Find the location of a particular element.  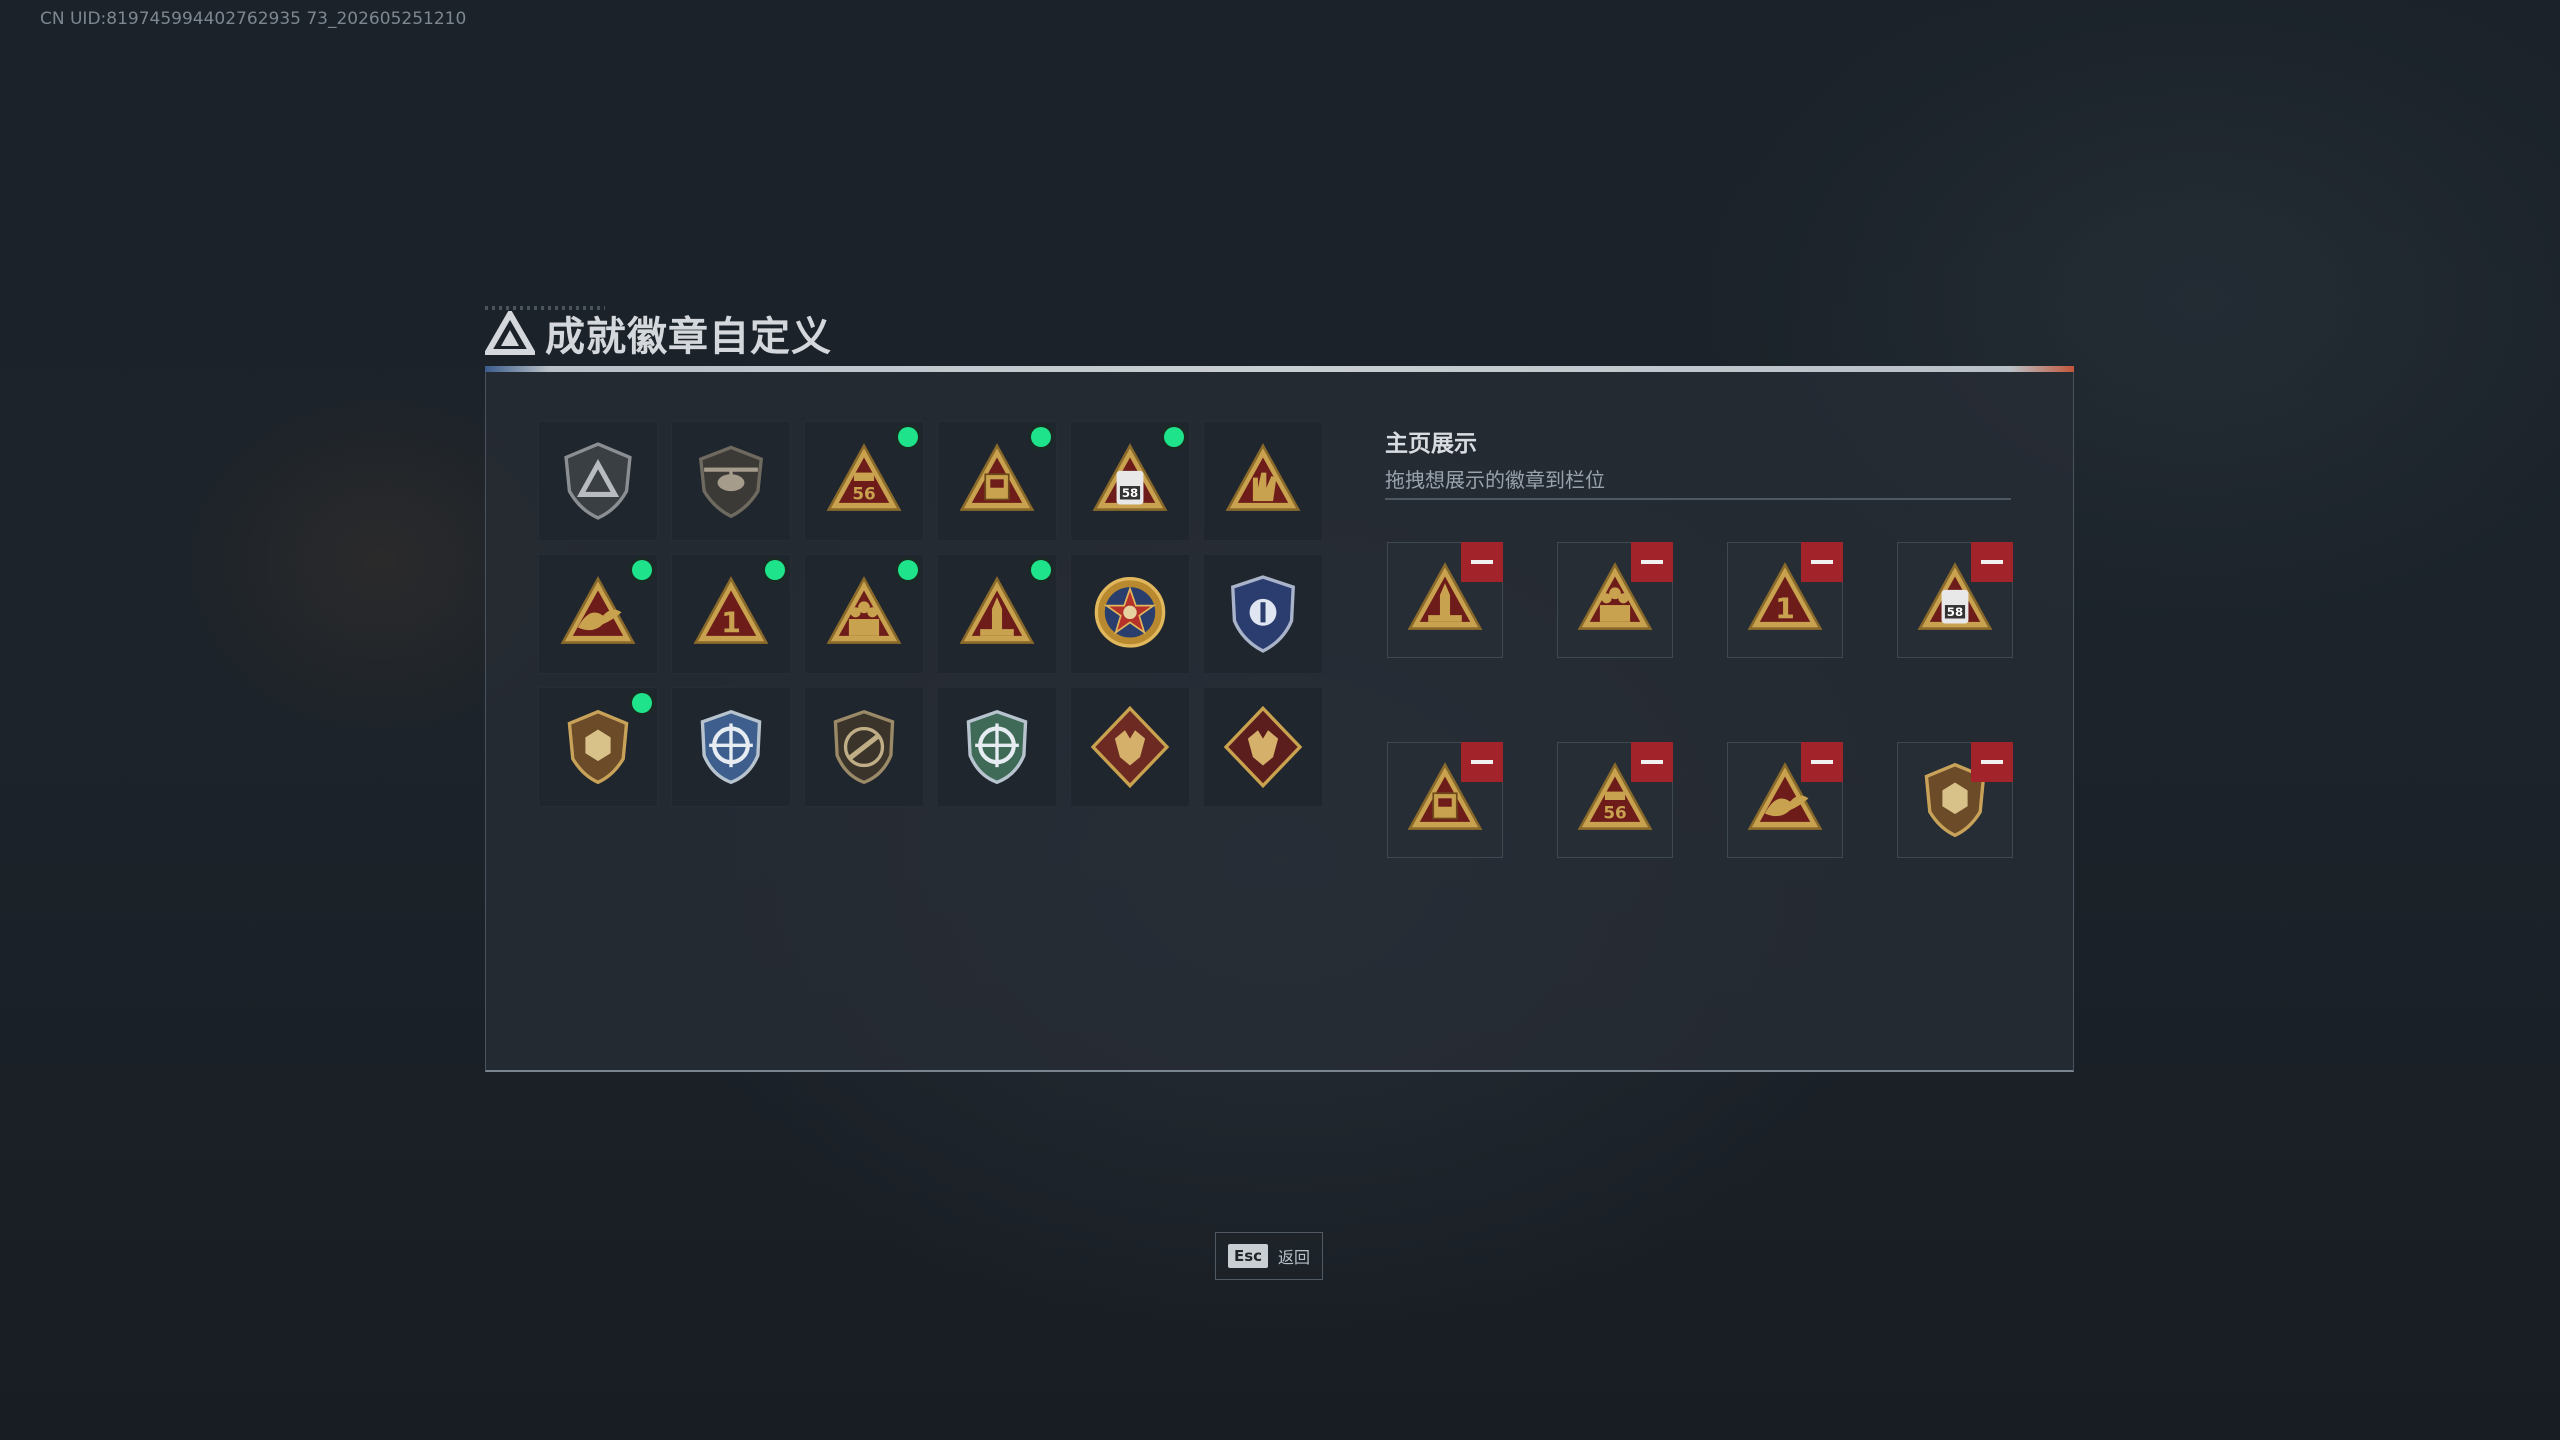

crosshair-wreath-blue-icon is located at coordinates (731, 747).